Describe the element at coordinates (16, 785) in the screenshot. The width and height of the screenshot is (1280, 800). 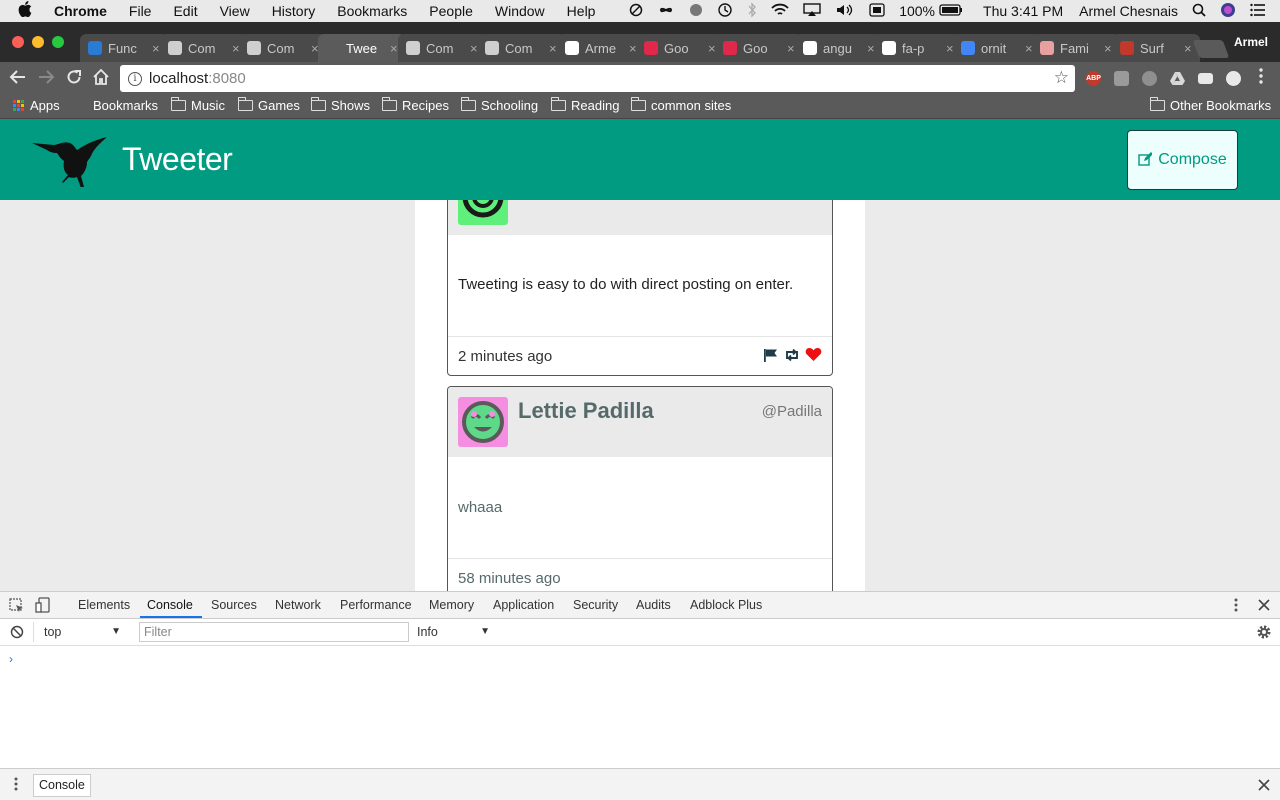
I see `drawer-menu-icon` at that location.